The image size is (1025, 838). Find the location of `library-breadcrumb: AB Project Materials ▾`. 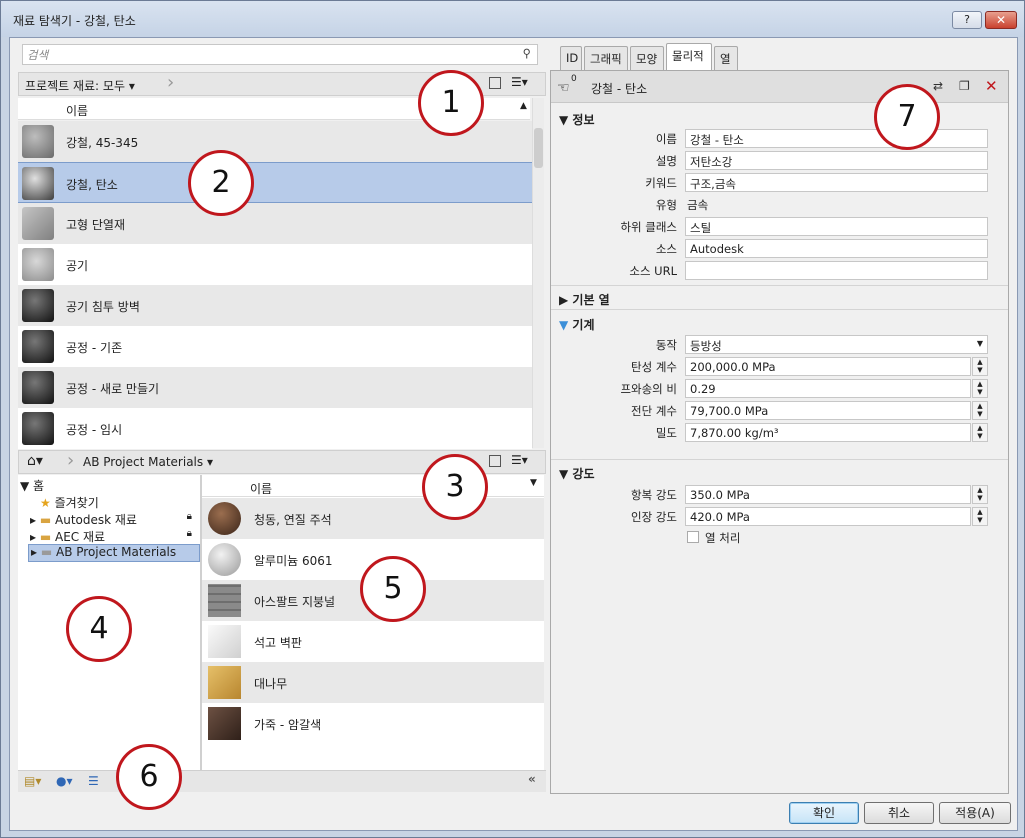

library-breadcrumb: AB Project Materials ▾ is located at coordinates (148, 462).